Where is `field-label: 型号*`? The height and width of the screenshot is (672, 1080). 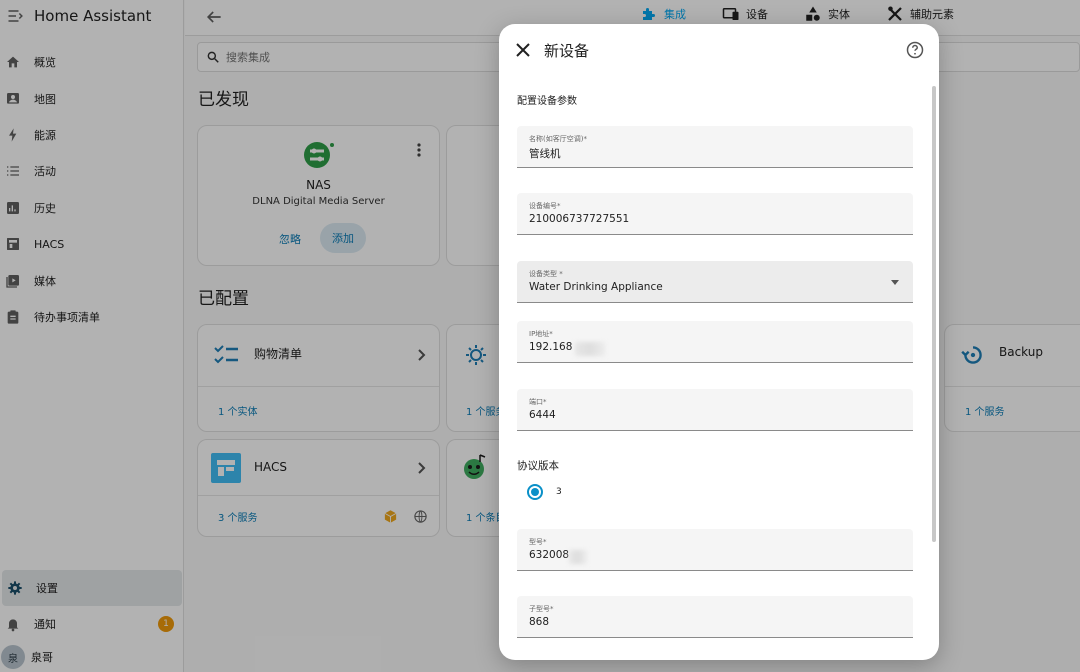 field-label: 型号* is located at coordinates (538, 542).